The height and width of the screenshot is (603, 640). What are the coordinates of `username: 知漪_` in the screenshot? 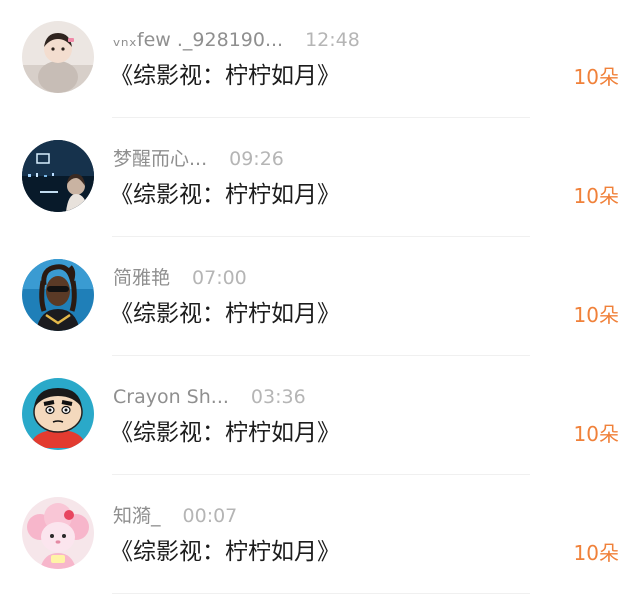 It's located at (137, 516).